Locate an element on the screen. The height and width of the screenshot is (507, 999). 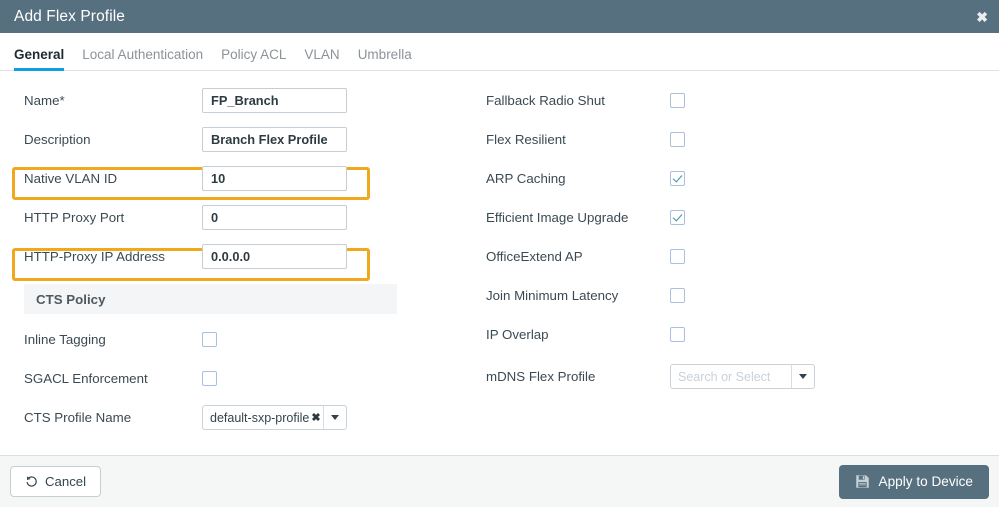
fallback-radio-shut-checkbox is located at coordinates (677, 100).